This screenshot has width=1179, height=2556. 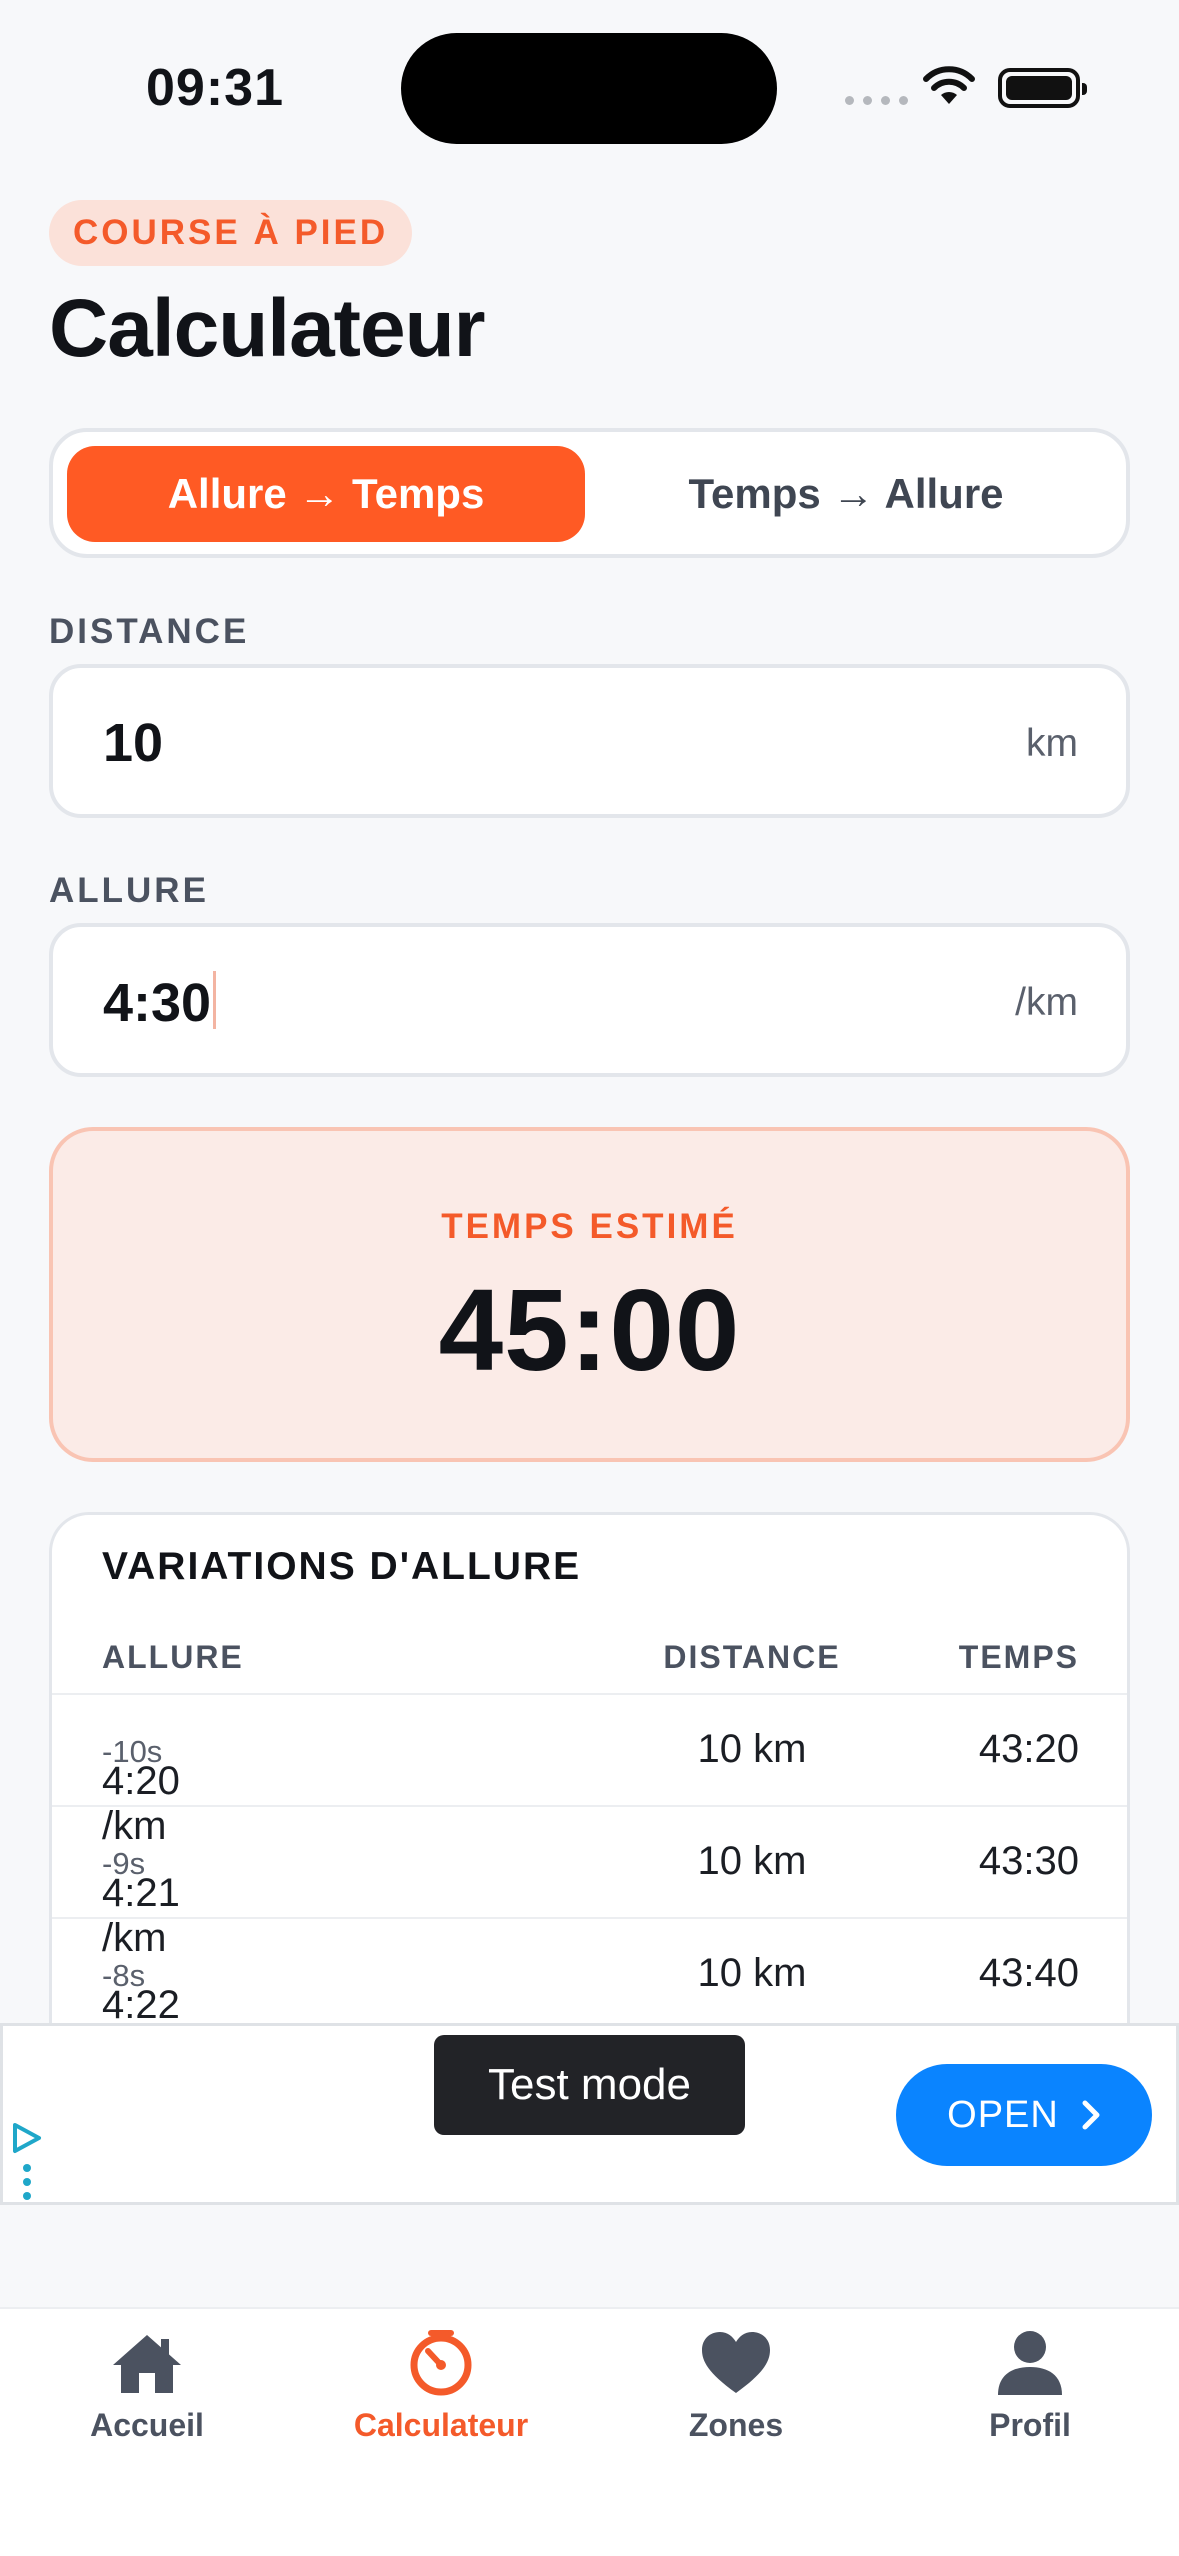 I want to click on ad-open-label: OPEN, so click(x=1003, y=2114).